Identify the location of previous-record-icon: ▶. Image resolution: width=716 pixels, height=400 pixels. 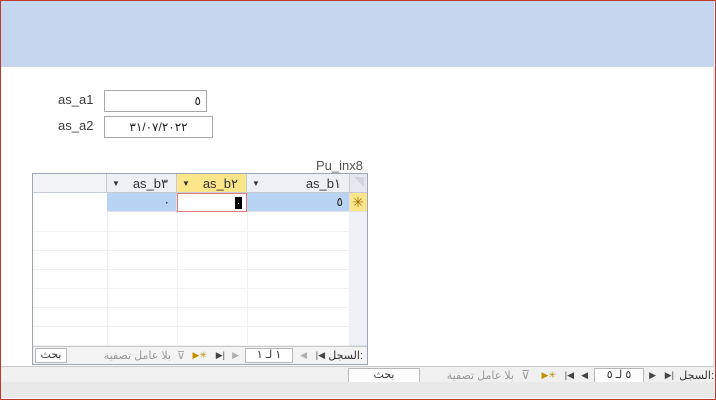
(652, 375).